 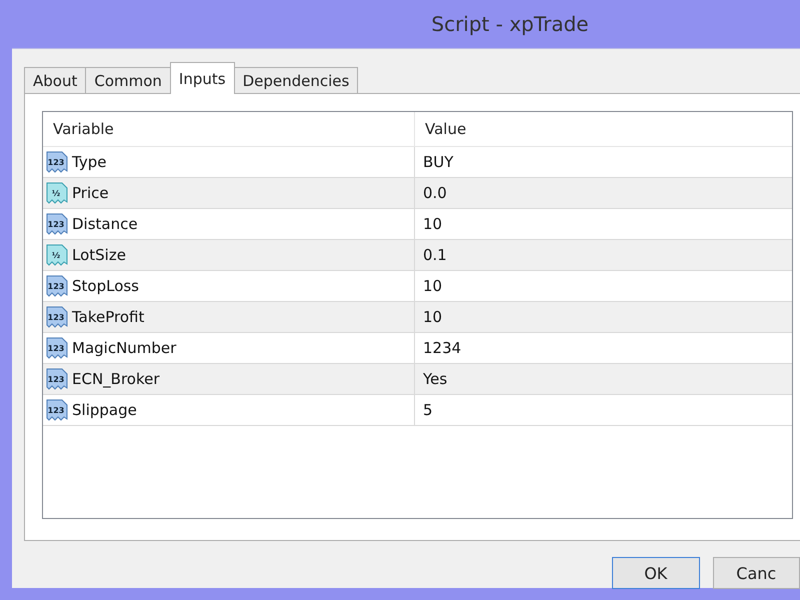 What do you see at coordinates (229, 129) in the screenshot?
I see `column-header: Variable` at bounding box center [229, 129].